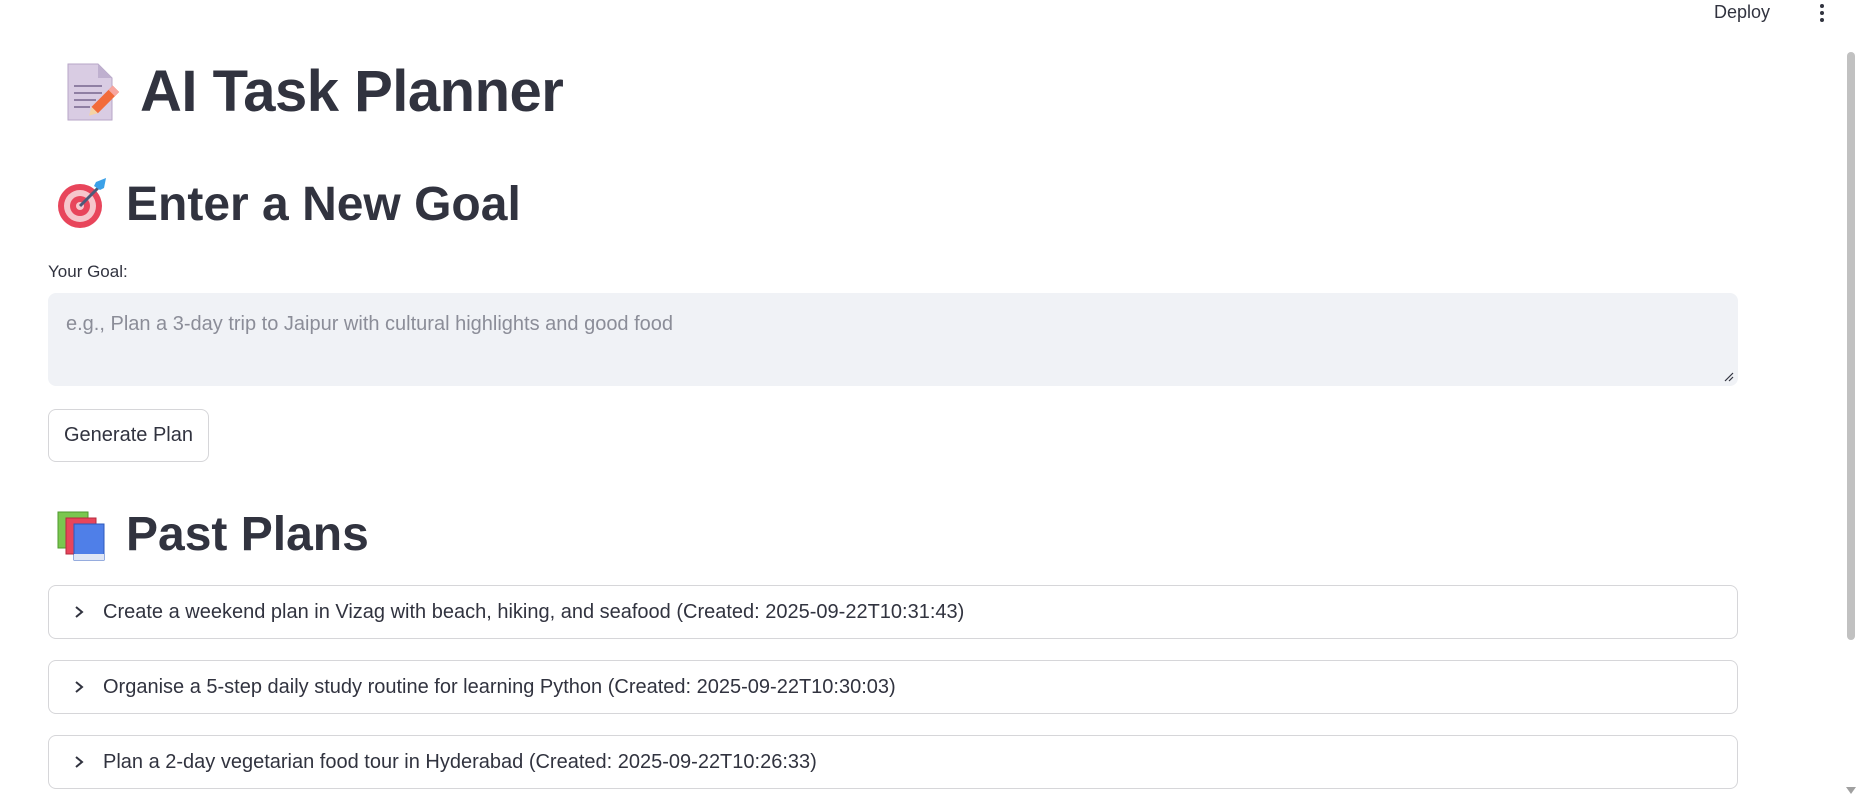 The width and height of the screenshot is (1858, 796). I want to click on vertical-scrollbar, so click(1851, 418).